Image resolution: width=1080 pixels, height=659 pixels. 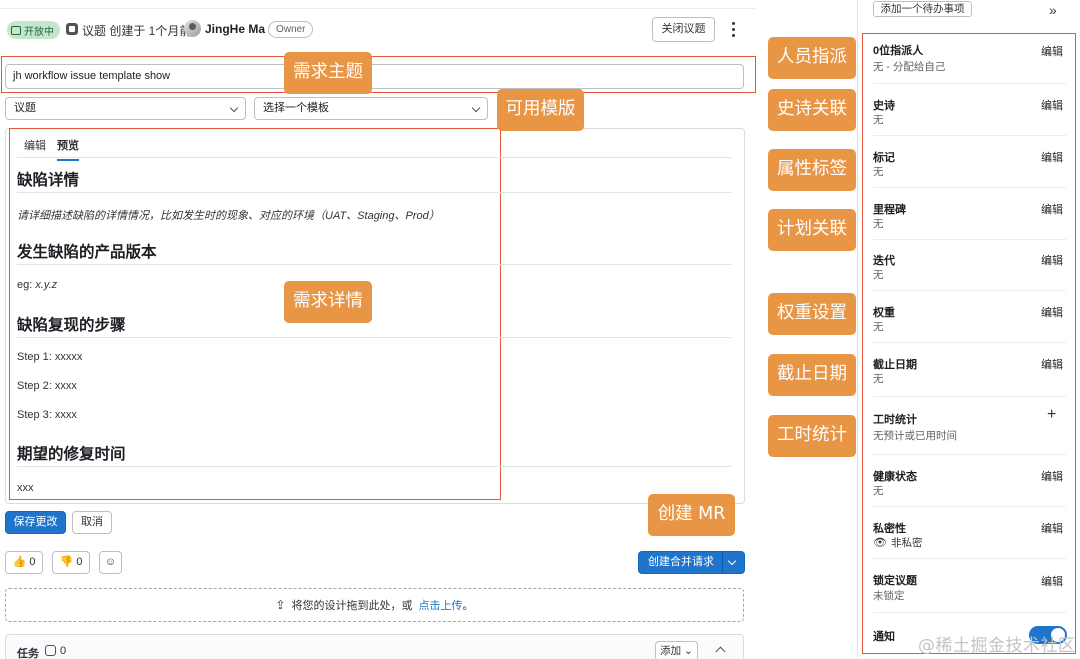 I want to click on step-item: Step 2: xxxx, so click(x=47, y=386).